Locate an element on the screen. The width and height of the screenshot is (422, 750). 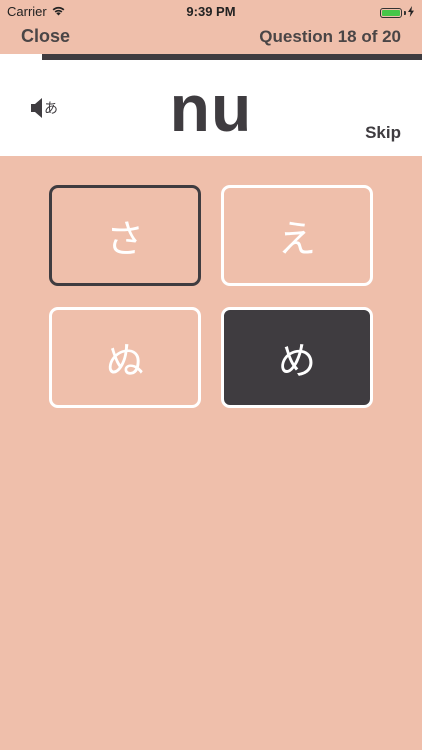
battery-level is located at coordinates (391, 12).